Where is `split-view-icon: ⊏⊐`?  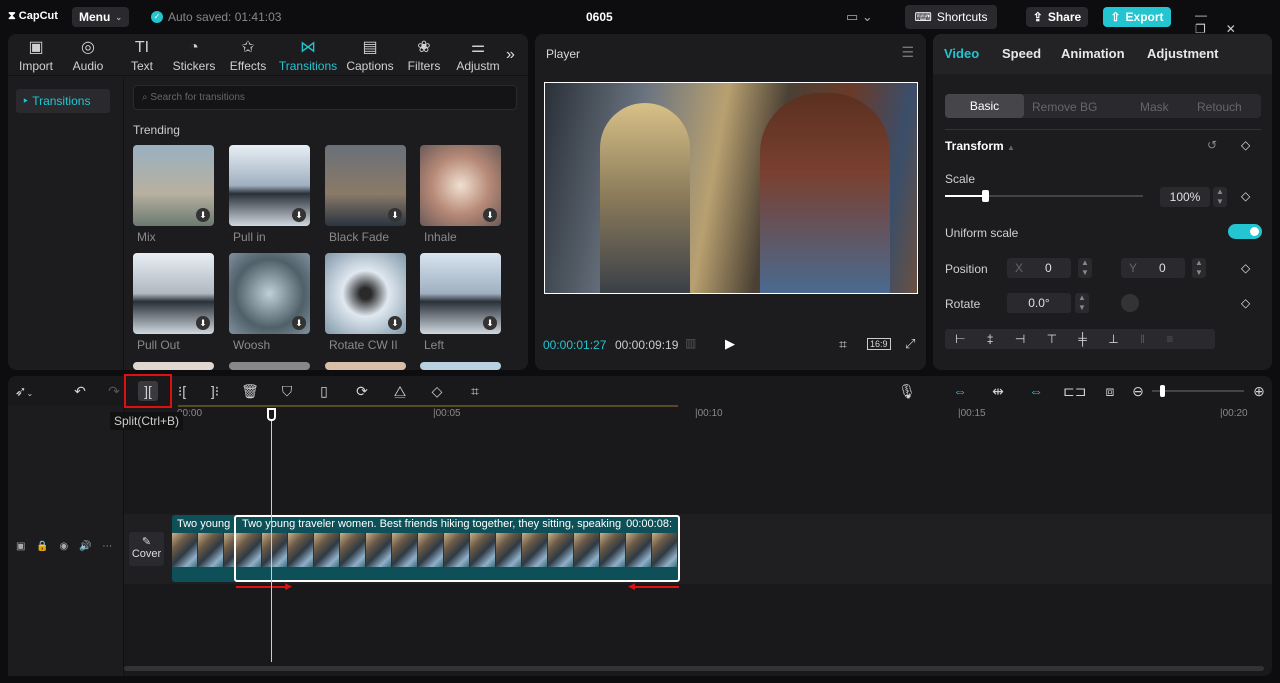 split-view-icon: ⊏⊐ is located at coordinates (1074, 391).